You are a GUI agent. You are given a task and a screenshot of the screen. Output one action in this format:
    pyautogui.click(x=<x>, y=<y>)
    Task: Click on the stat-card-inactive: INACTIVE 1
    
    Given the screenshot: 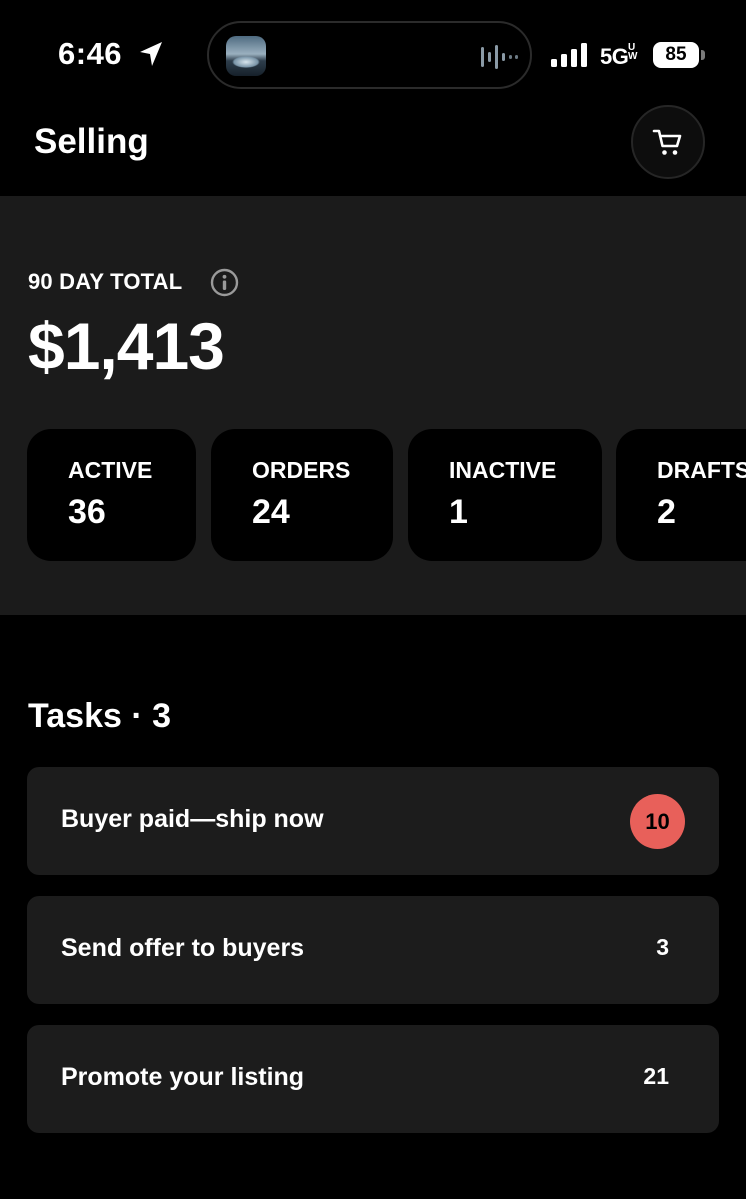 What is the action you would take?
    pyautogui.click(x=505, y=495)
    